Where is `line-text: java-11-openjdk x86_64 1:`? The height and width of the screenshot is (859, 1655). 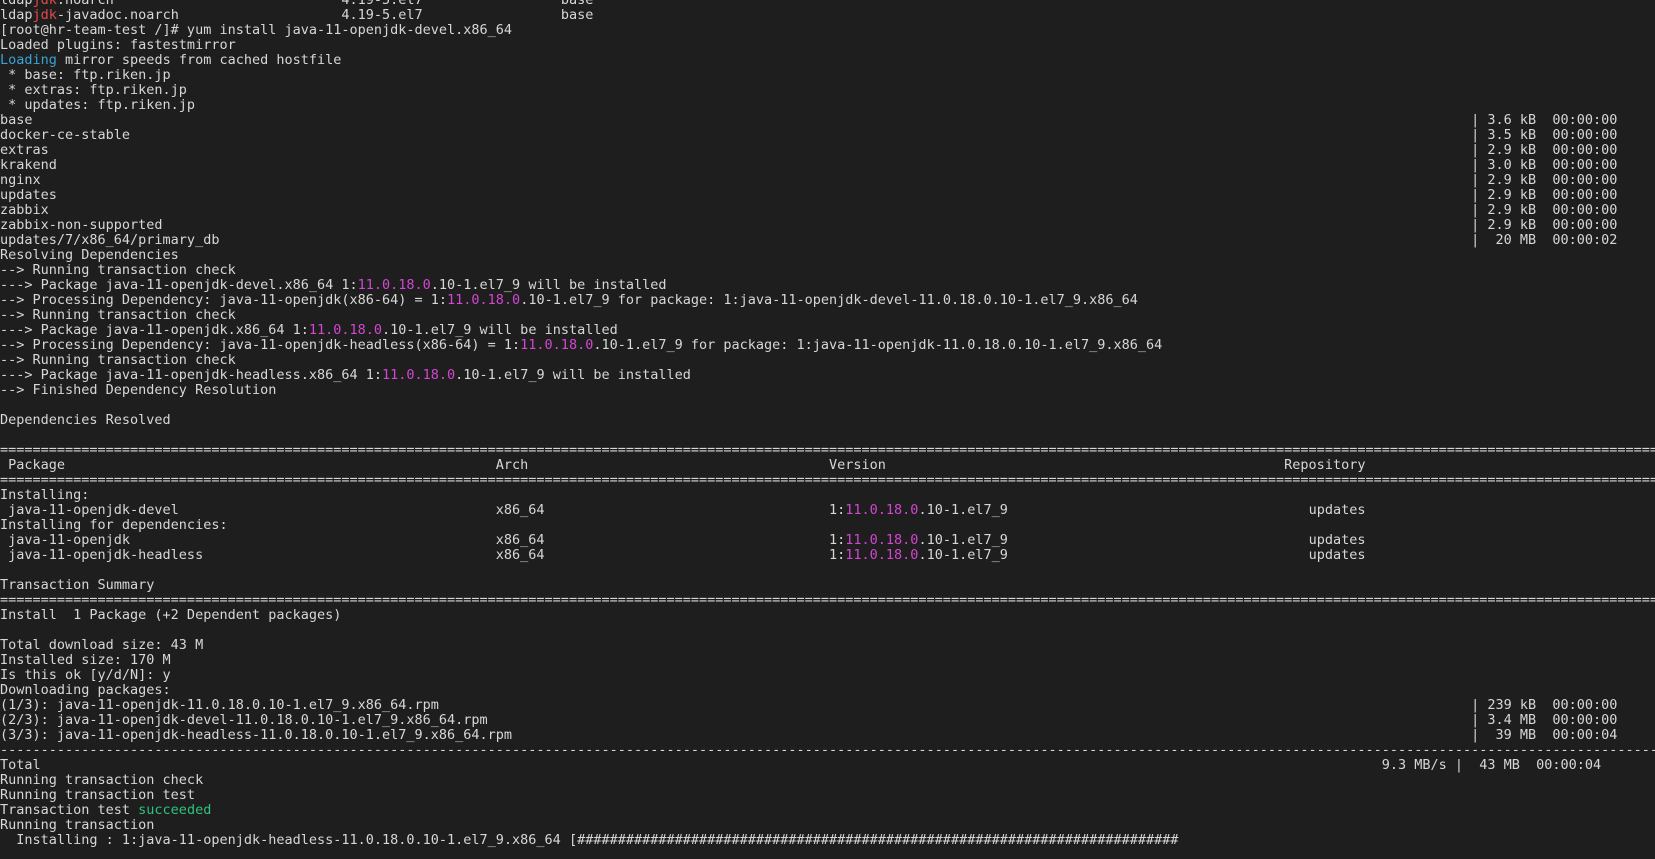
line-text: java-11-openjdk x86_64 1: is located at coordinates (423, 540).